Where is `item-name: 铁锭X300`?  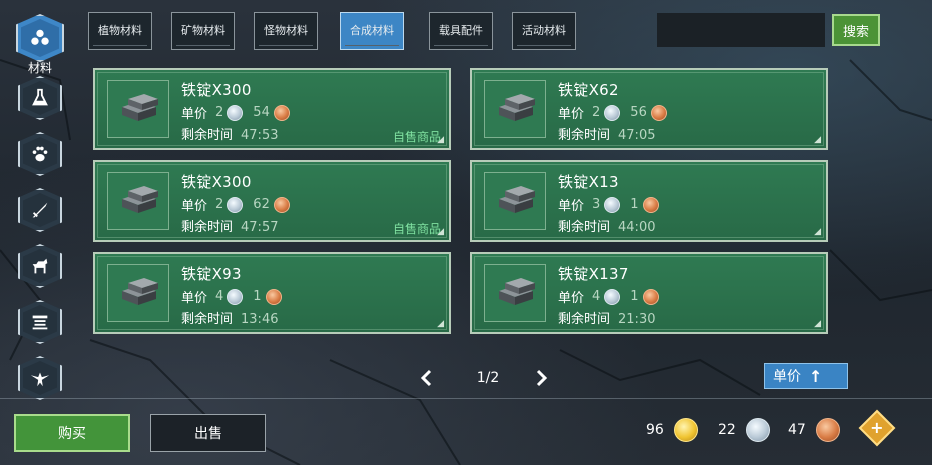 item-name: 铁锭X300 is located at coordinates (216, 182).